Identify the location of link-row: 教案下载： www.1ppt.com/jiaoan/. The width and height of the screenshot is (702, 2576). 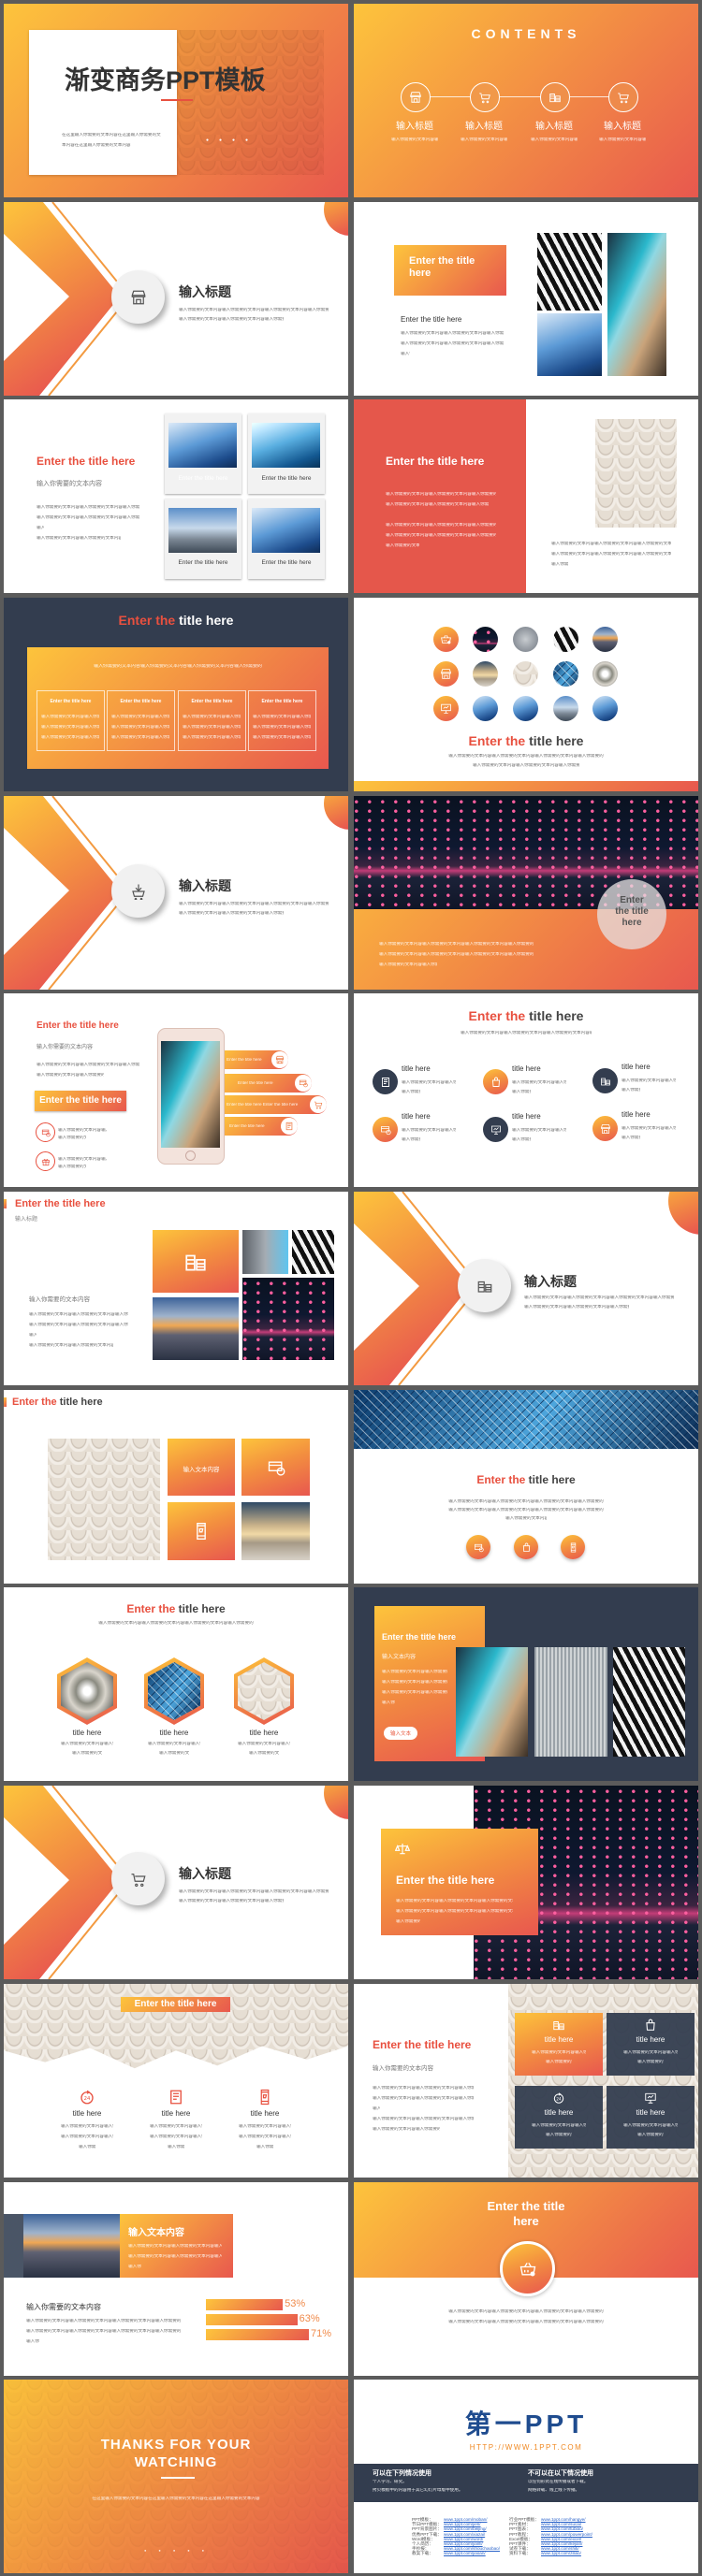
(459, 2553).